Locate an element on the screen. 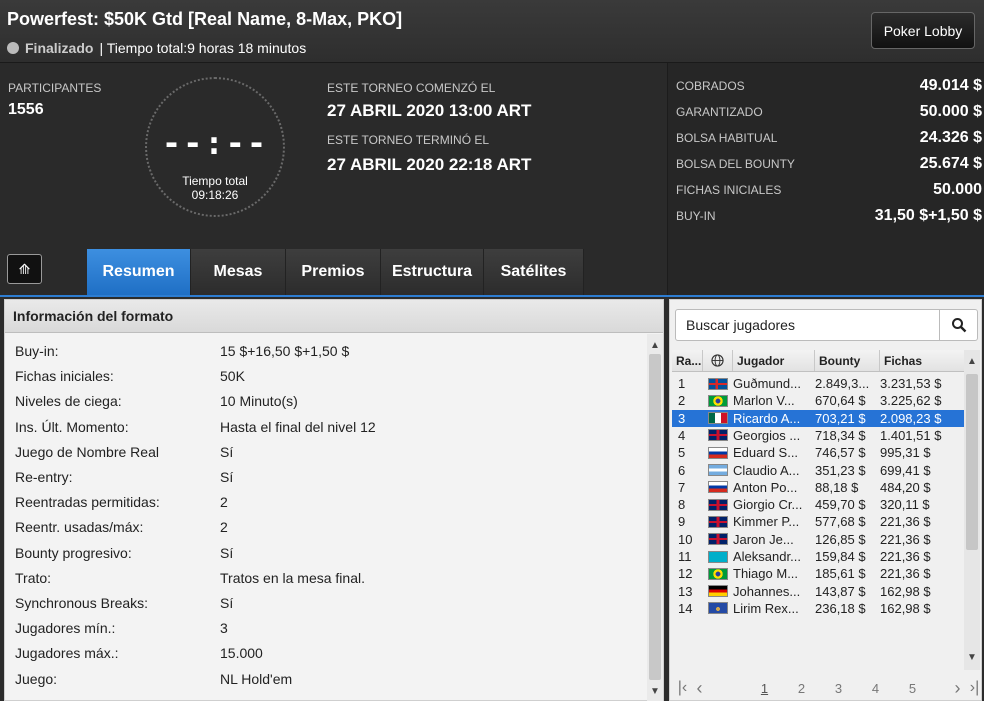 This screenshot has height=701, width=984. double-chevron-up-icon: ⟰ is located at coordinates (24, 268).